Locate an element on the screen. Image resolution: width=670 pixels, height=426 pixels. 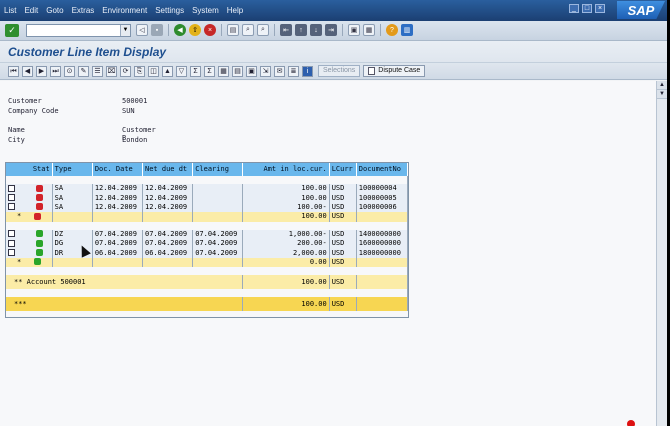
grand-total-row: *** 100.00 USD is located at coordinates (207, 304).